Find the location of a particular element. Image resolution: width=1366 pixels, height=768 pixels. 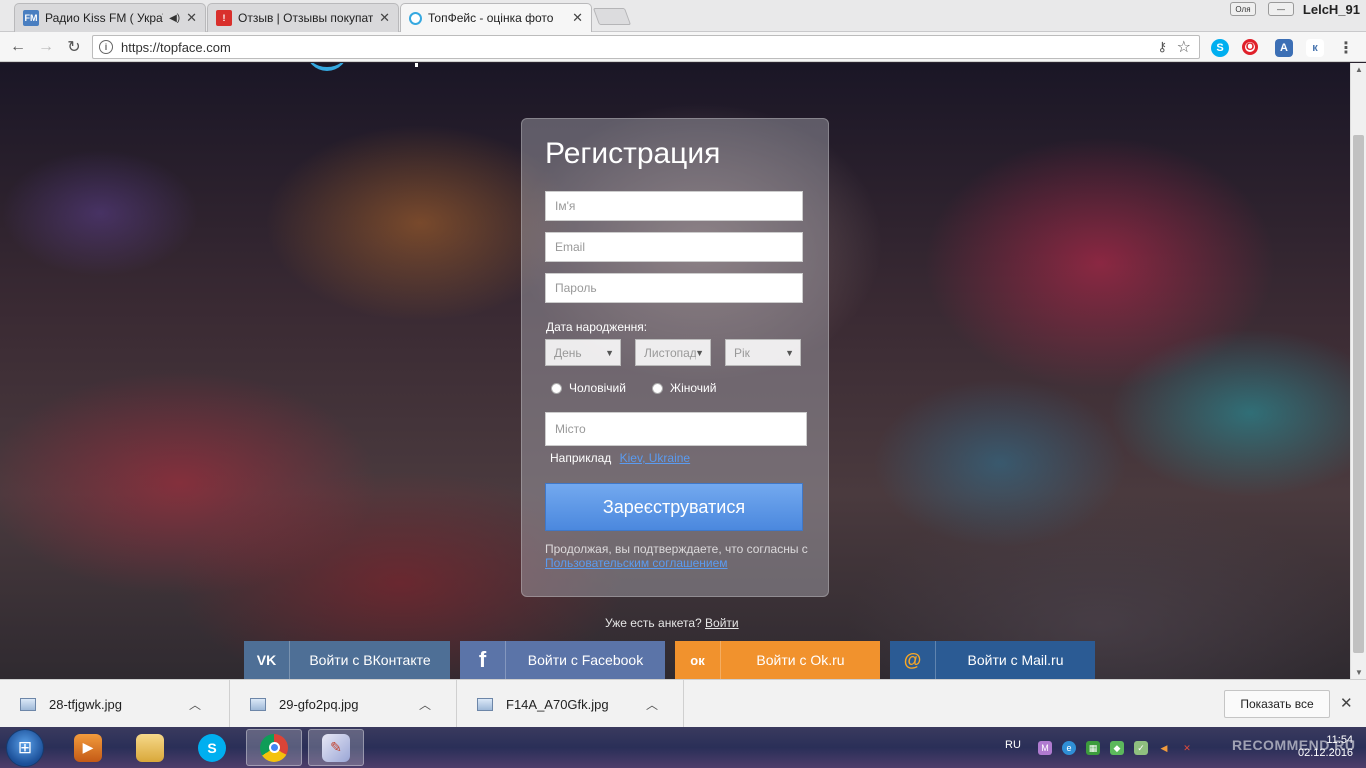

register-button: Зареєструватися is located at coordinates (674, 507).